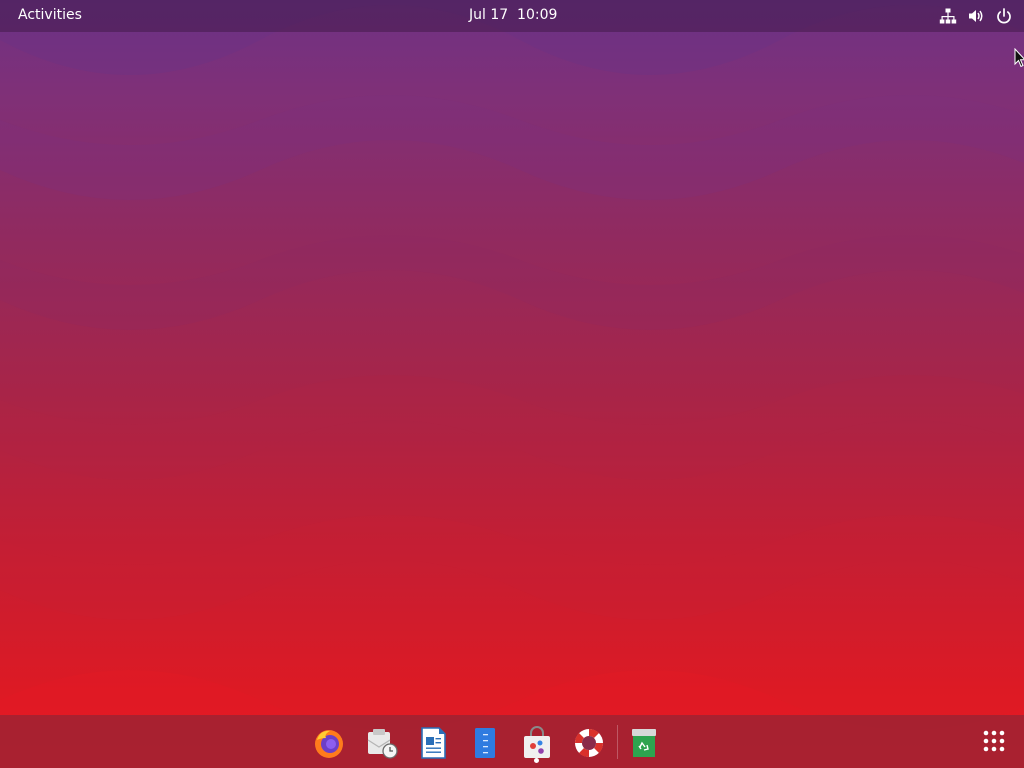  I want to click on system-tray, so click(976, 16).